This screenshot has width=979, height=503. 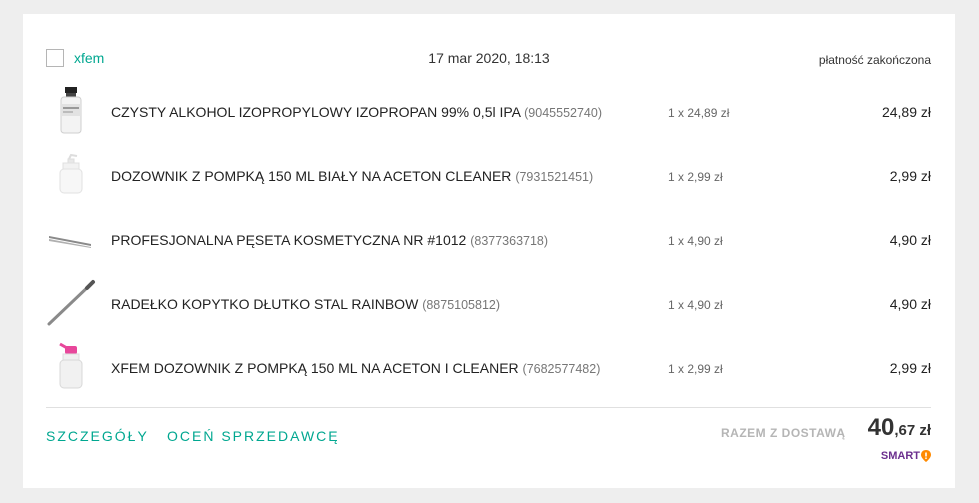 I want to click on order-total: 40,67 zł, so click(x=899, y=428).